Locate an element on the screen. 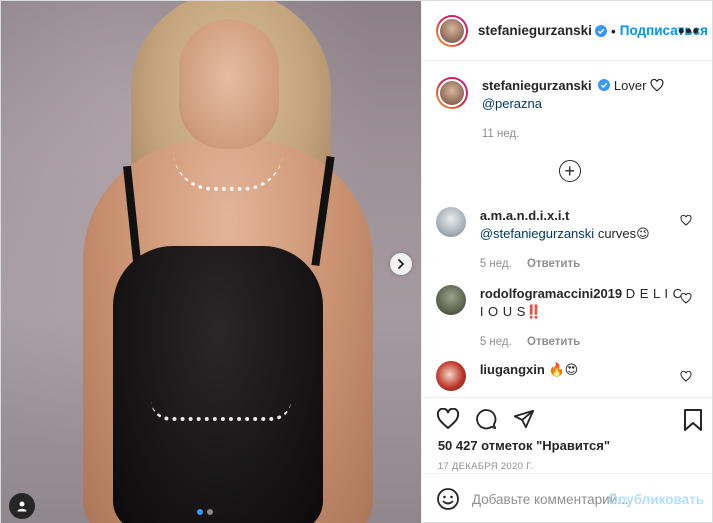 The width and height of the screenshot is (713, 523). comment-item: liugangxin 🔥😍 is located at coordinates (570, 376).